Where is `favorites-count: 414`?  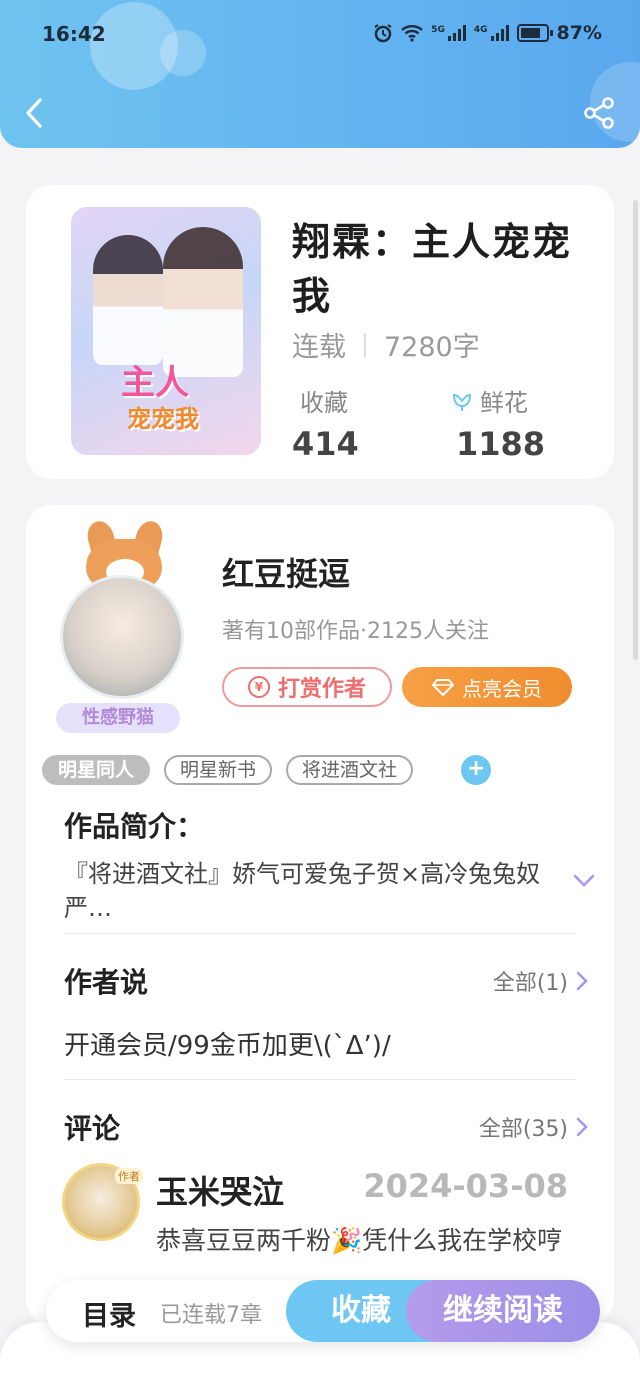 favorites-count: 414 is located at coordinates (325, 444).